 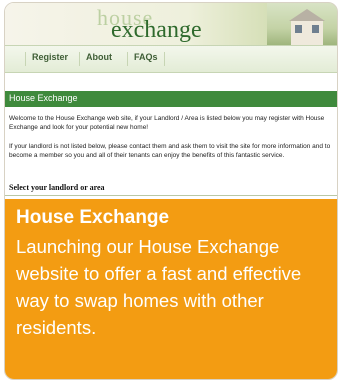 I want to click on section-header: House Exchange, so click(x=171, y=99).